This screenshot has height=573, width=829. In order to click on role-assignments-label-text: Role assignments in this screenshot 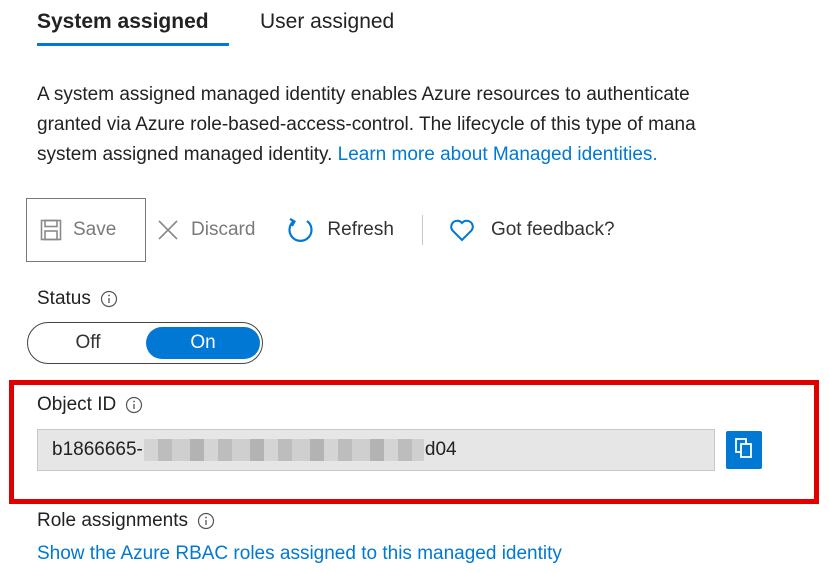, I will do `click(113, 520)`.